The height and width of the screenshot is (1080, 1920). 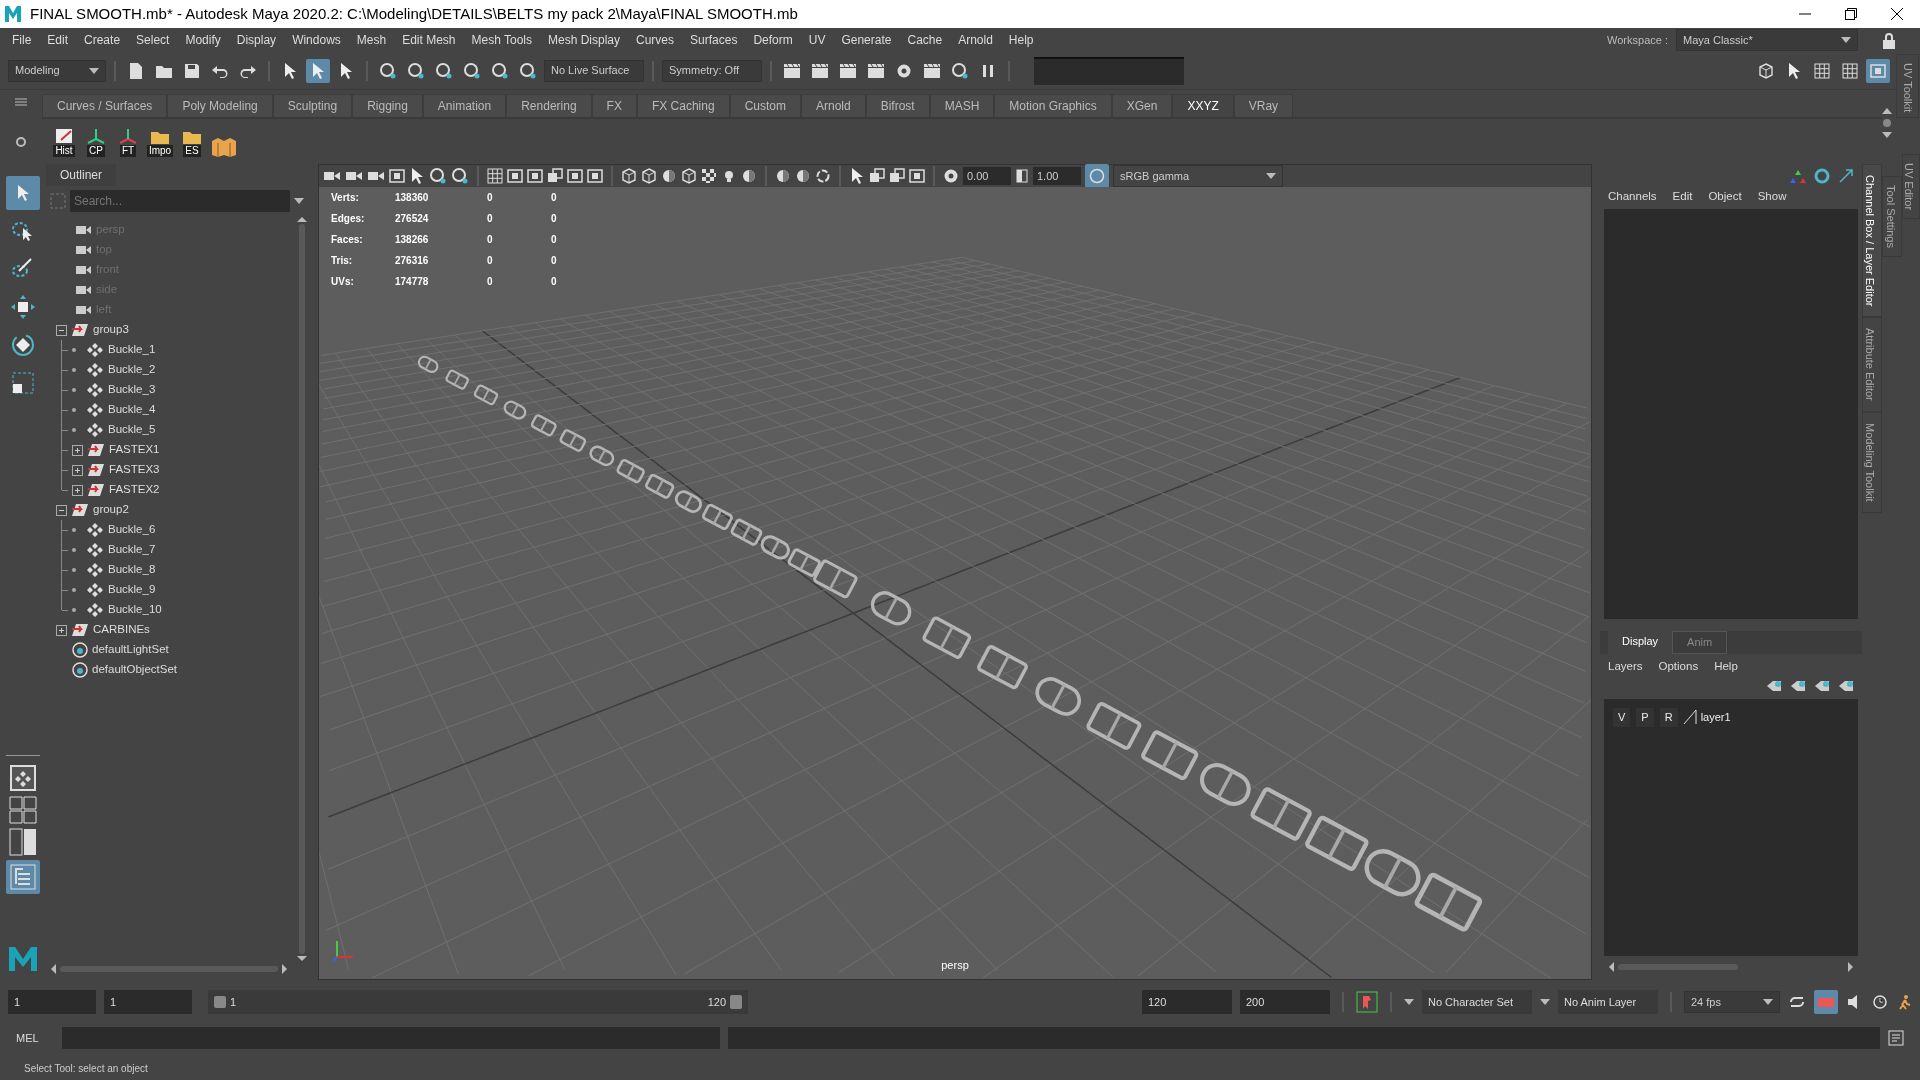 What do you see at coordinates (23, 345) in the screenshot?
I see `rotate-icon` at bounding box center [23, 345].